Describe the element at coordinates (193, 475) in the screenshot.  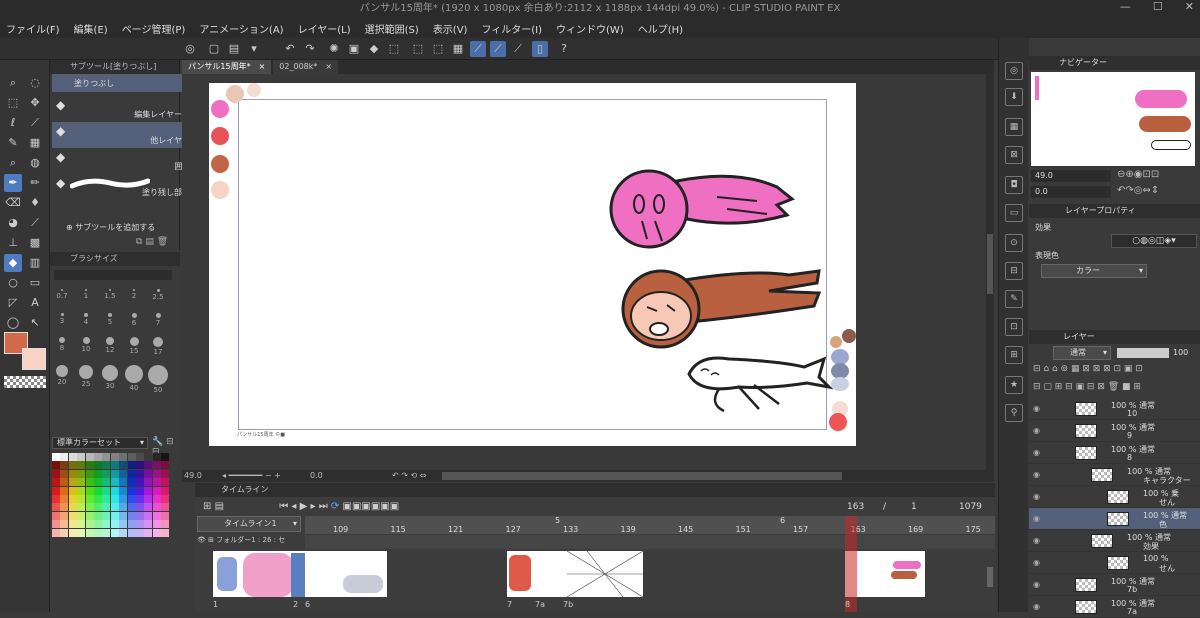
I see `zoom-readout: 49.0` at that location.